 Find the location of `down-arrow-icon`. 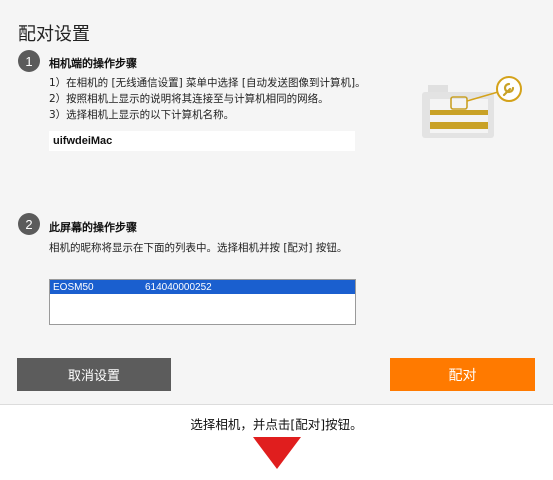

down-arrow-icon is located at coordinates (277, 453).